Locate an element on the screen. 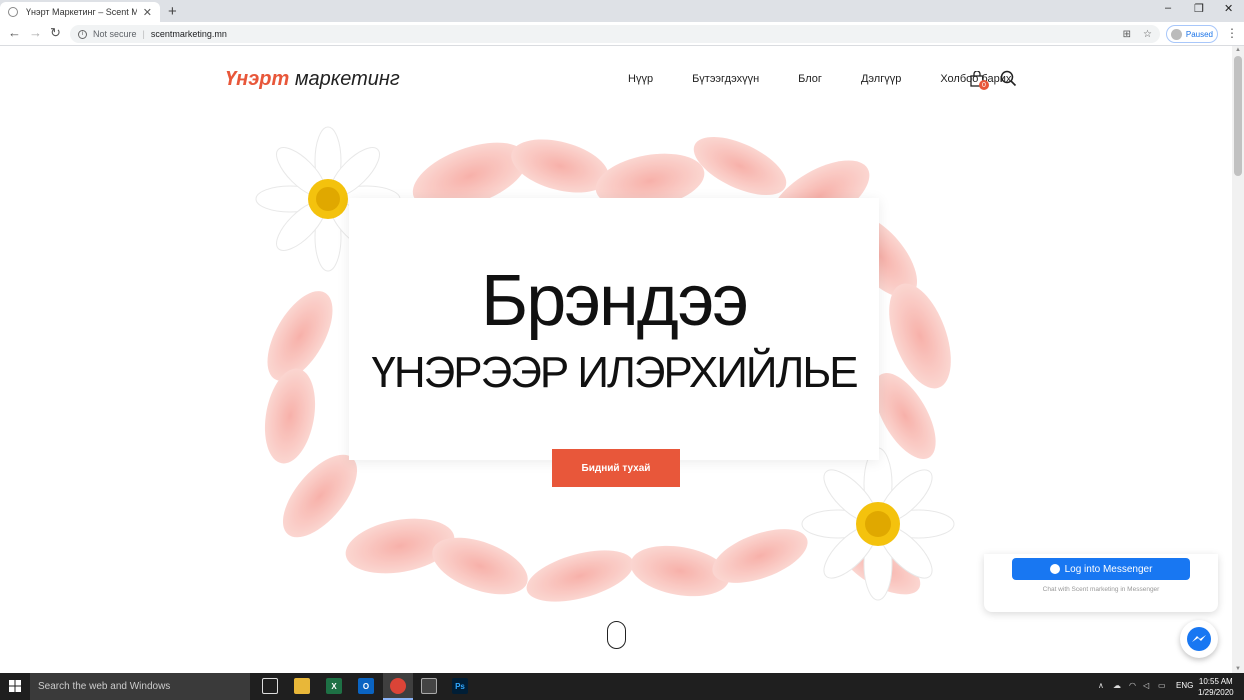 This screenshot has height=700, width=1244. messenger-chat-bubble is located at coordinates (1199, 639).